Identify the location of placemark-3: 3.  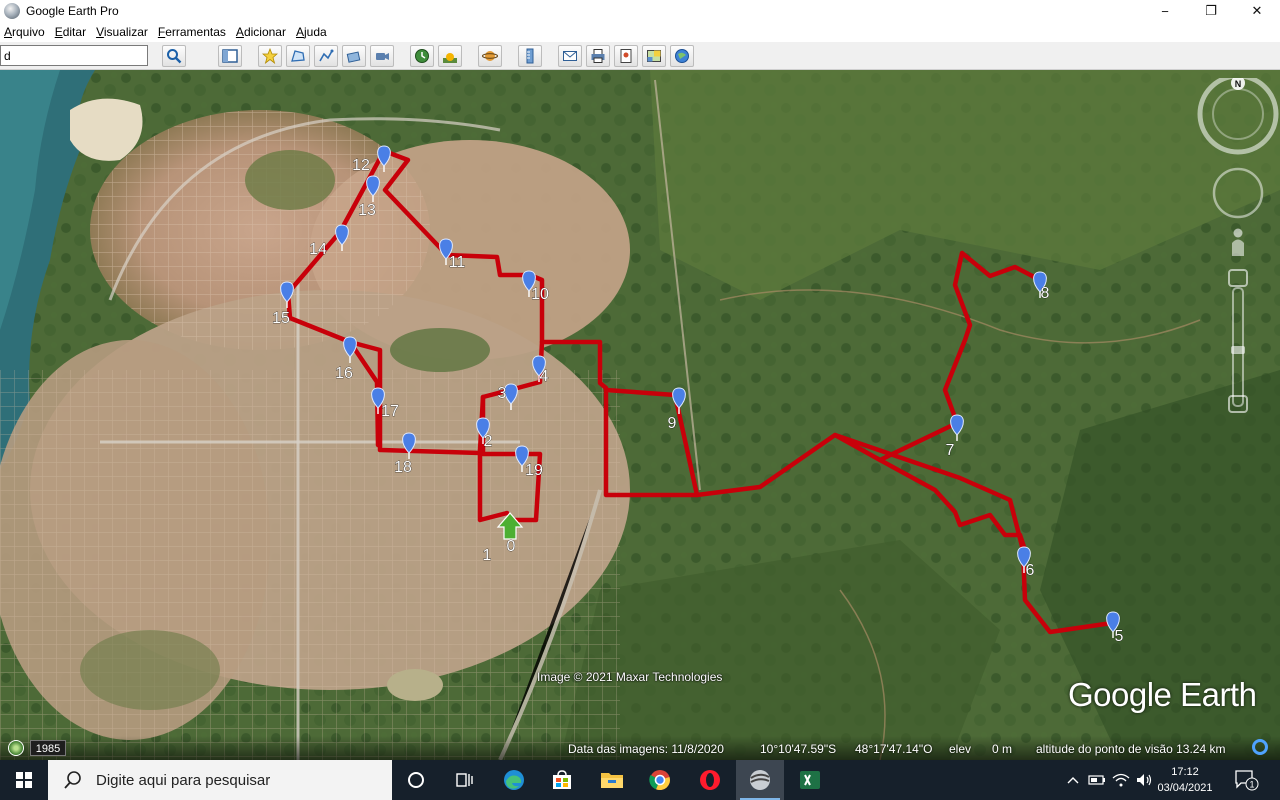
(507, 396).